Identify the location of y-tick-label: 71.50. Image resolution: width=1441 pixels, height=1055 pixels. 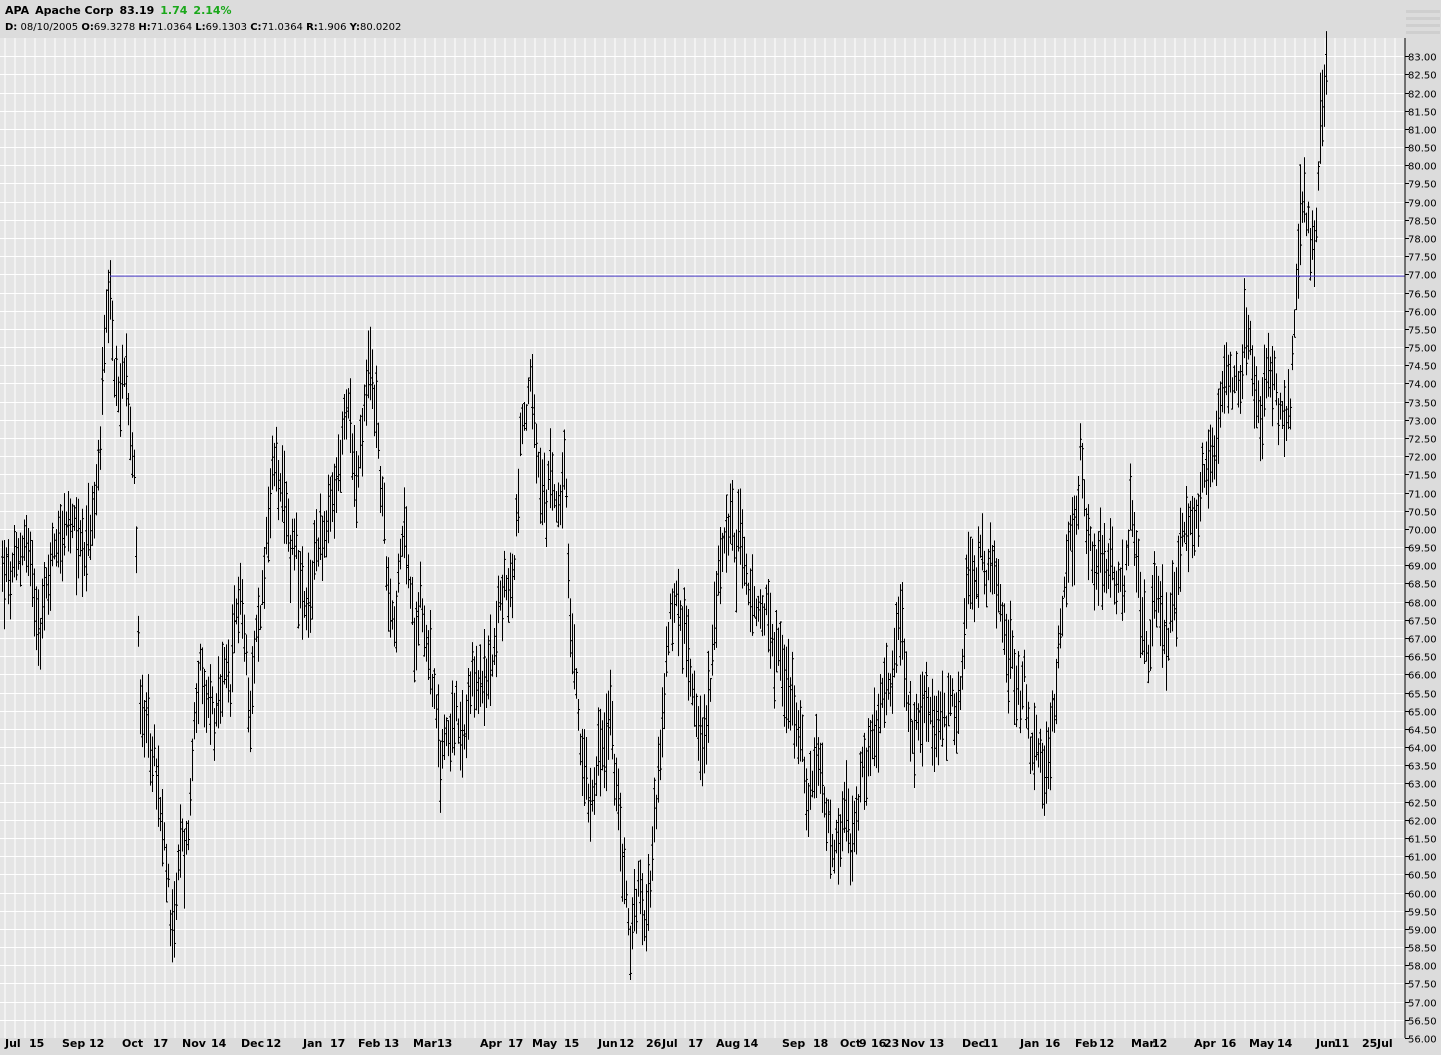
(1422, 476).